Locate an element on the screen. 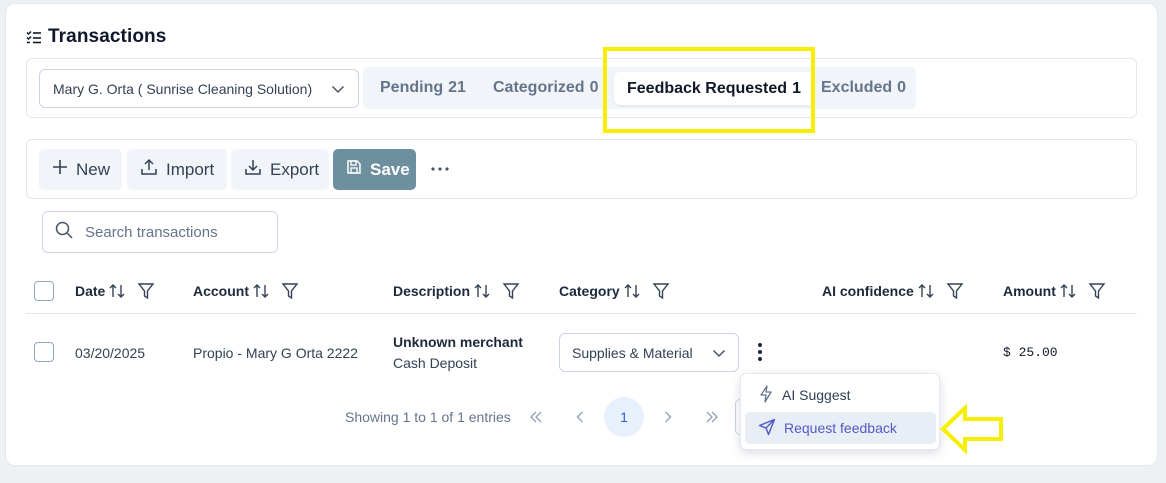 Image resolution: width=1166 pixels, height=483 pixels. save-button: Save is located at coordinates (374, 169).